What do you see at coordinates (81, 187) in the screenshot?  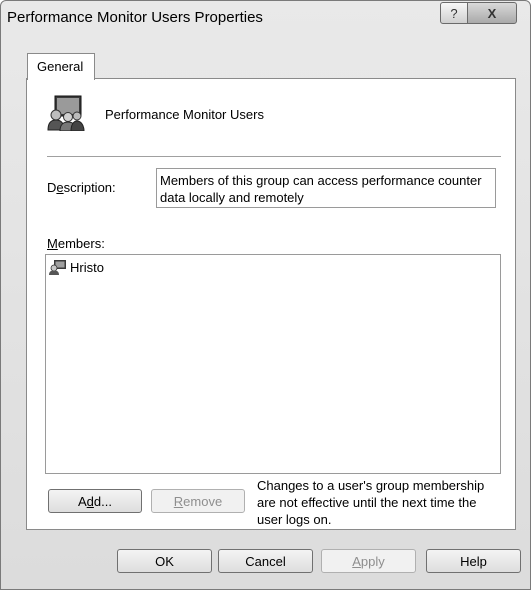 I see `description-label: Description:` at bounding box center [81, 187].